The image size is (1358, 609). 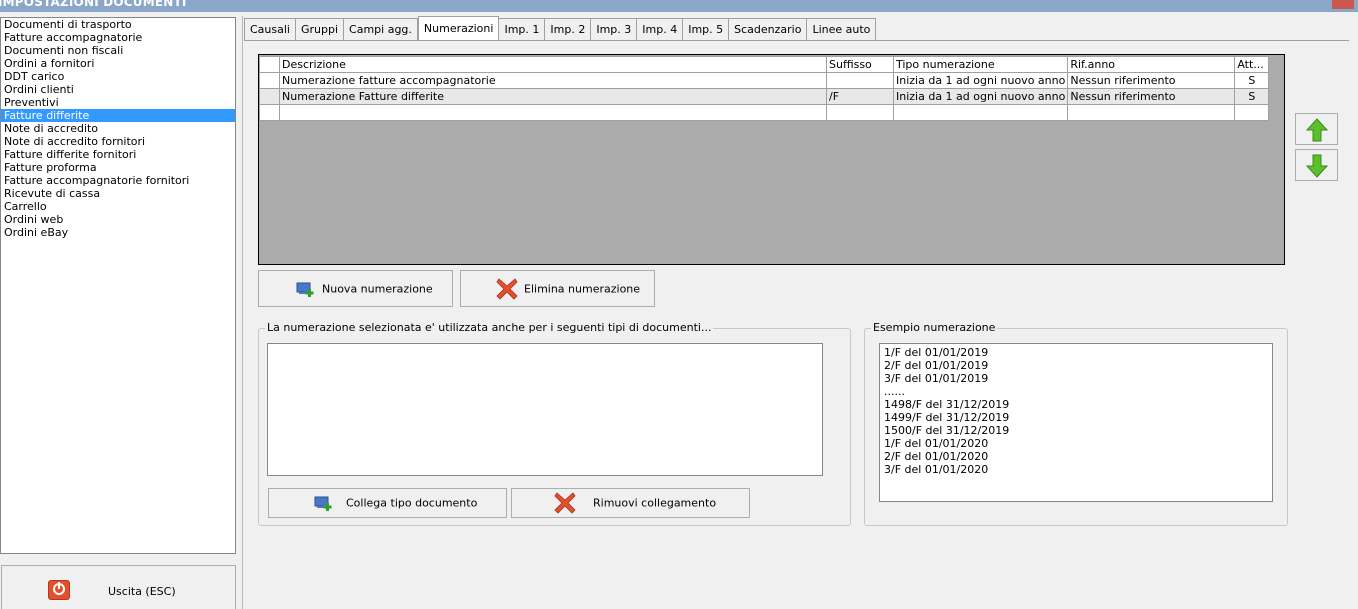 What do you see at coordinates (118, 24) in the screenshot?
I see `sidebar-item: Documenti di trasporto` at bounding box center [118, 24].